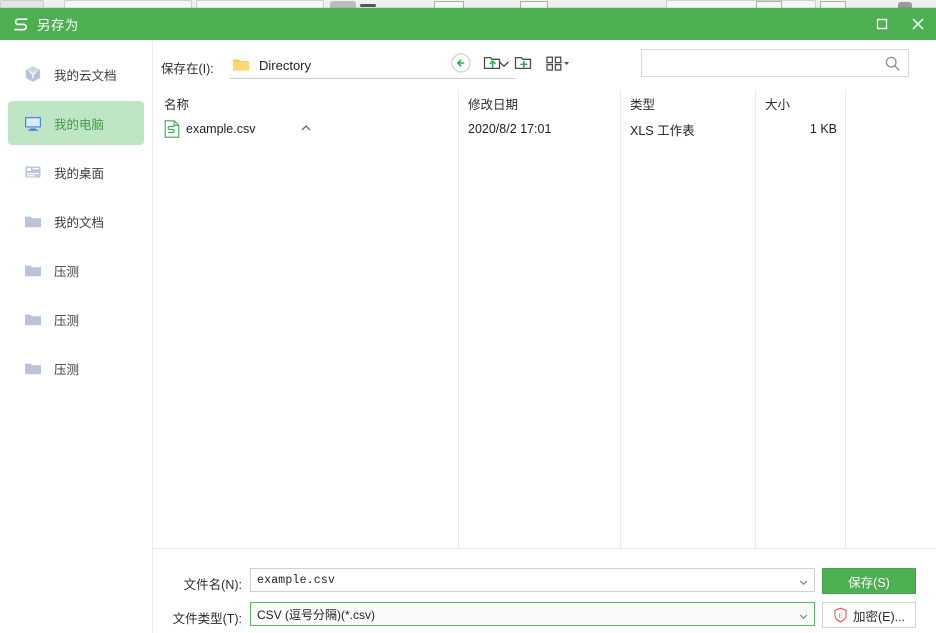 This screenshot has height=633, width=936. I want to click on window-controls, so click(900, 24).